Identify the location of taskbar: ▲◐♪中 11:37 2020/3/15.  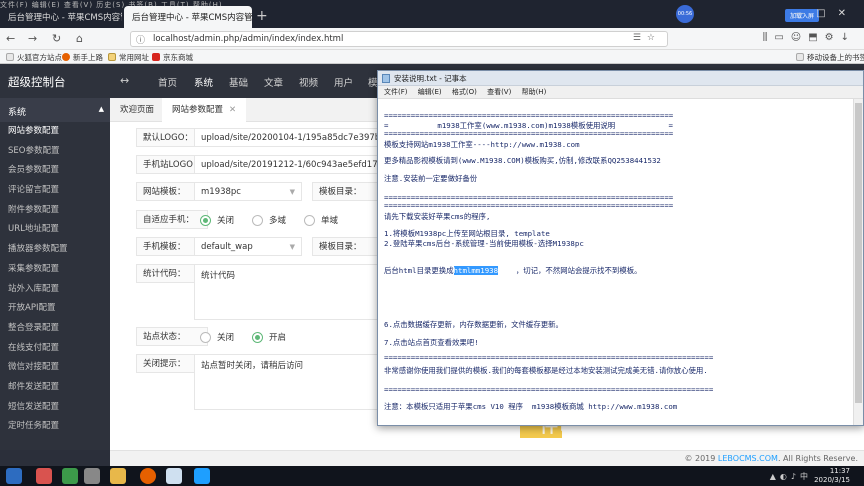
(432, 476).